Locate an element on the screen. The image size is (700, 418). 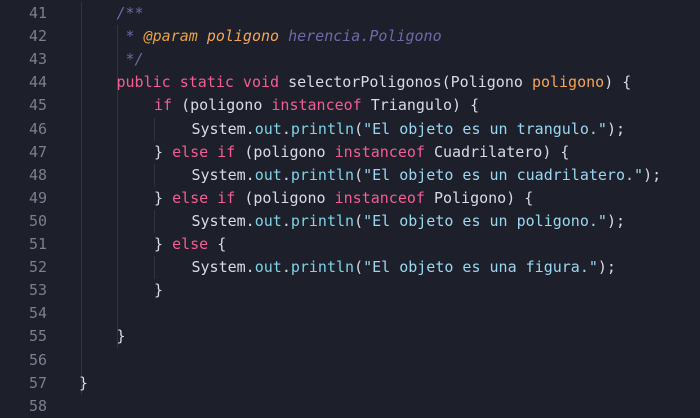
code-text: * @param poligono herencia.Poligono is located at coordinates (279, 36).